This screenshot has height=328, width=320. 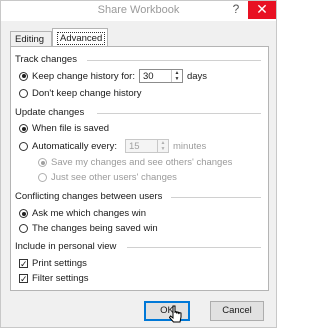 What do you see at coordinates (31, 38) in the screenshot?
I see `tab-editing: Editing` at bounding box center [31, 38].